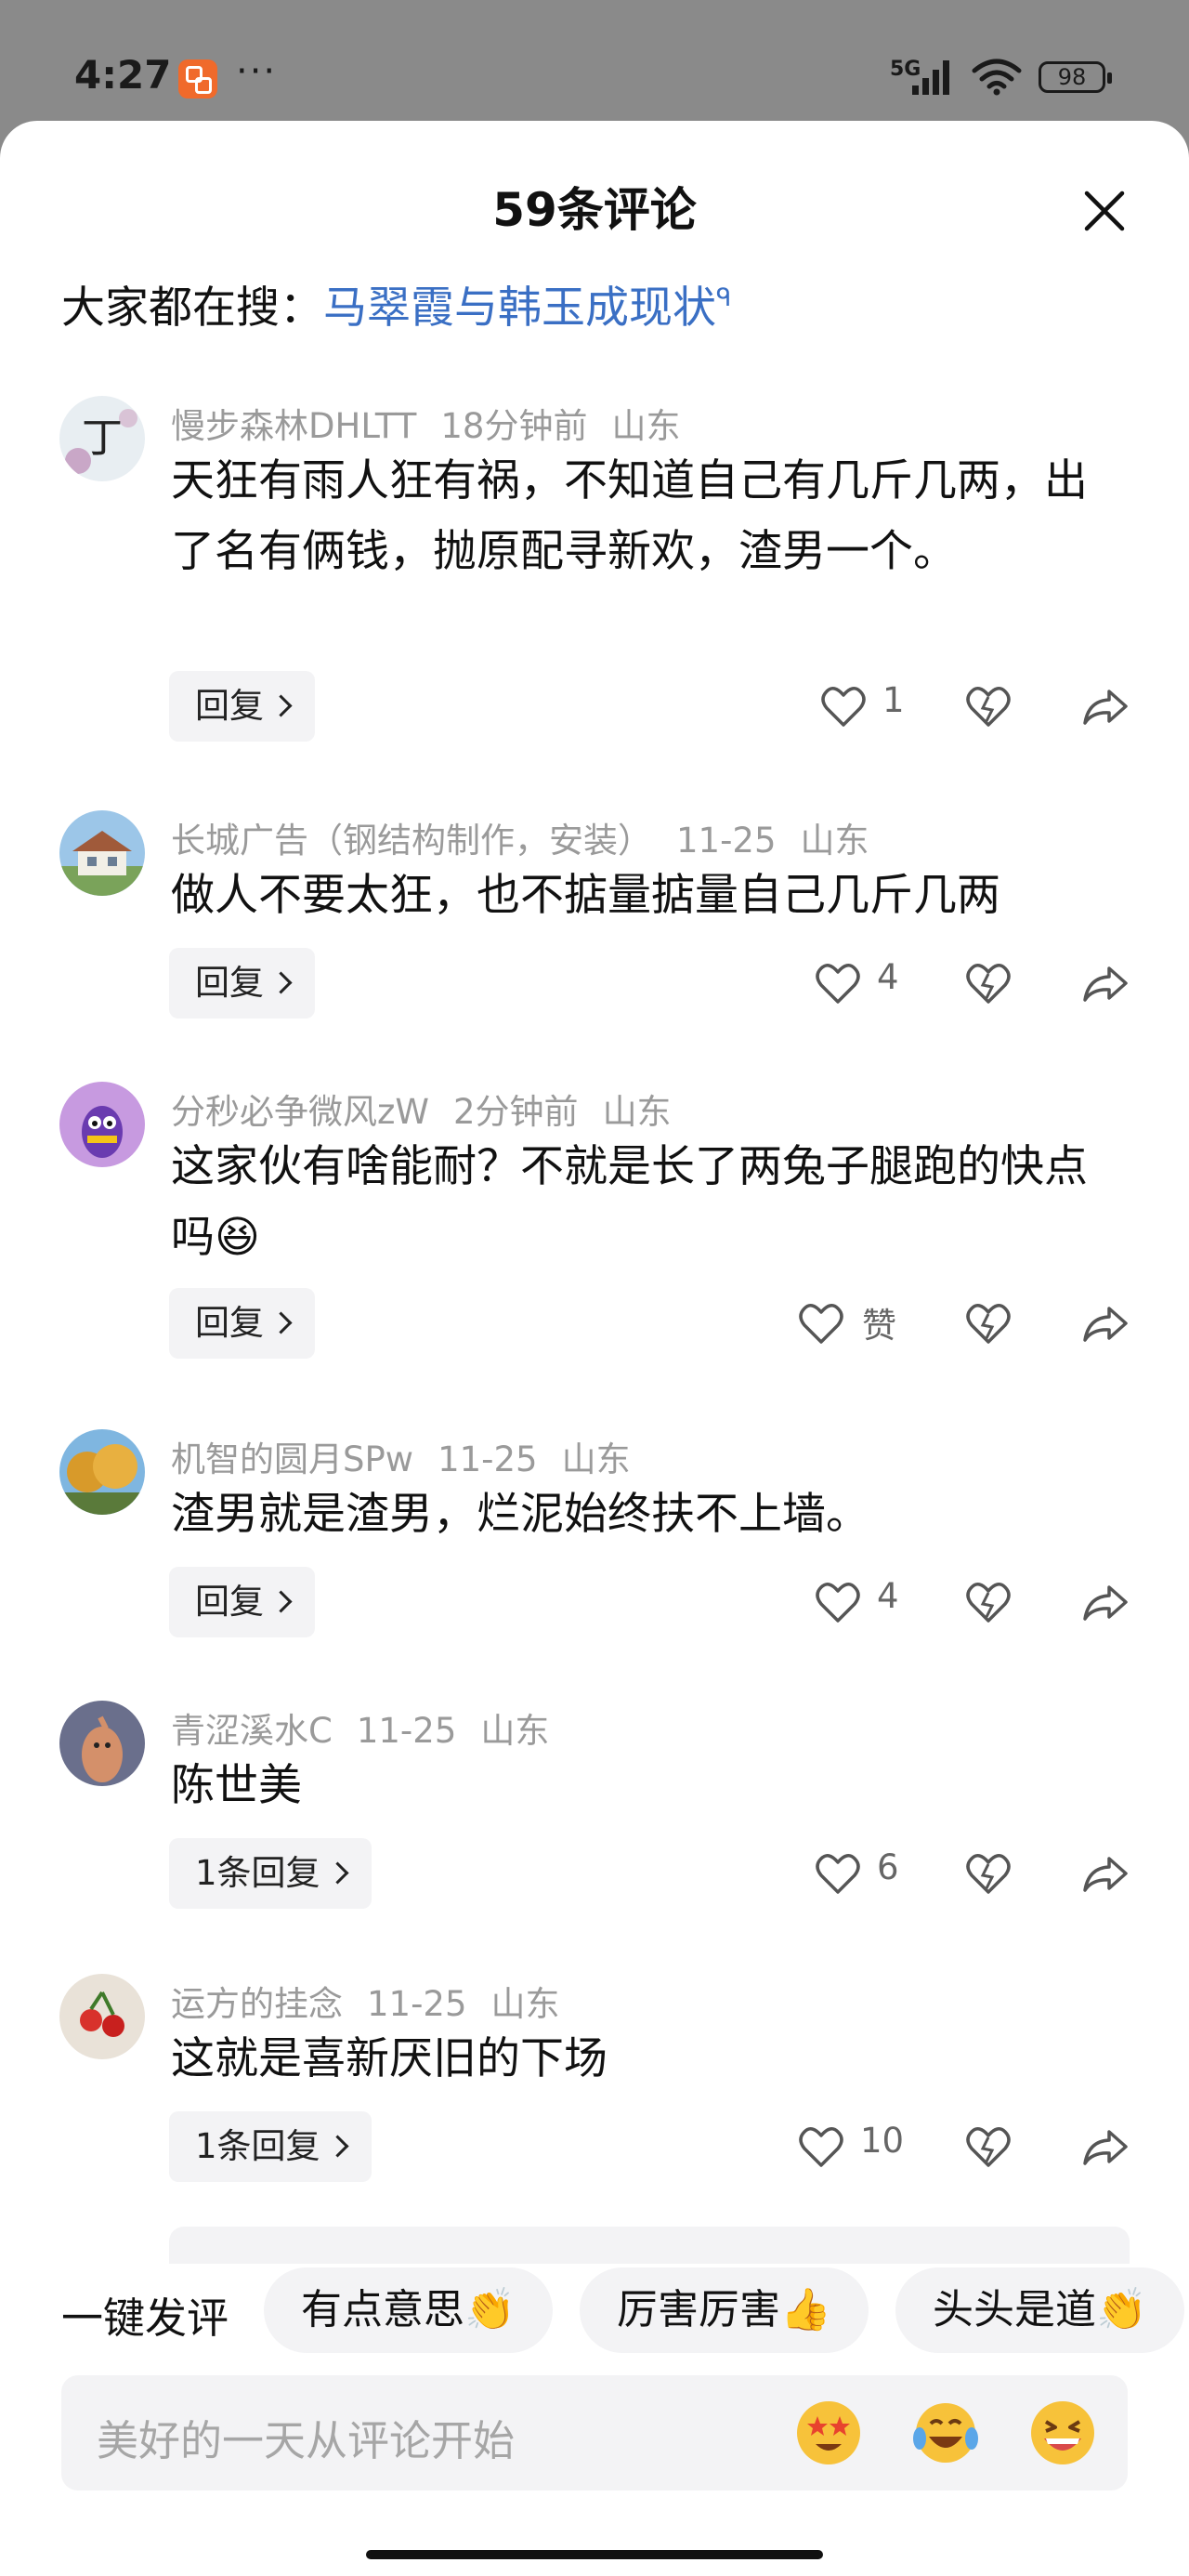 The height and width of the screenshot is (2576, 1189). What do you see at coordinates (123, 75) in the screenshot?
I see `status-time: 4:27` at bounding box center [123, 75].